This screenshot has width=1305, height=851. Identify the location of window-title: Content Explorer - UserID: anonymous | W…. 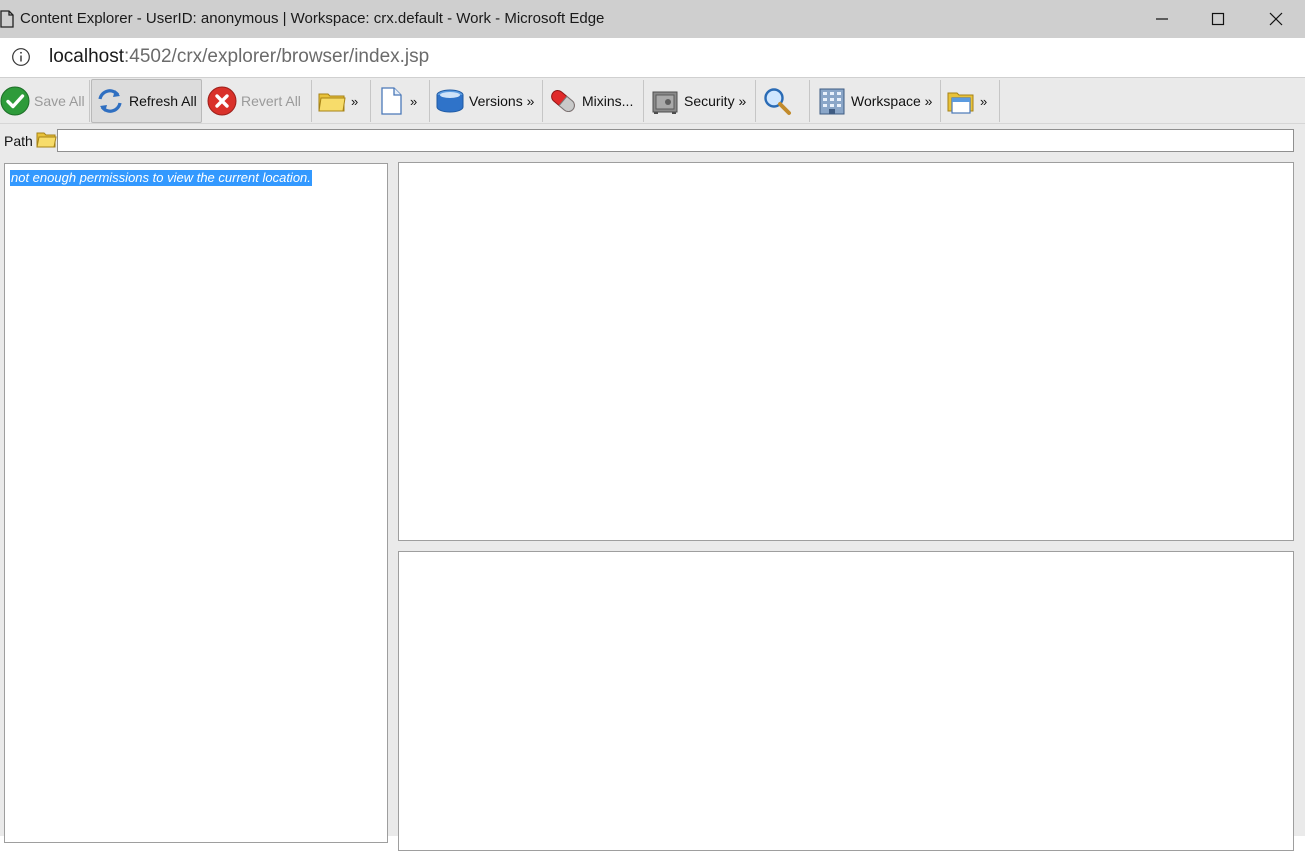
(312, 18).